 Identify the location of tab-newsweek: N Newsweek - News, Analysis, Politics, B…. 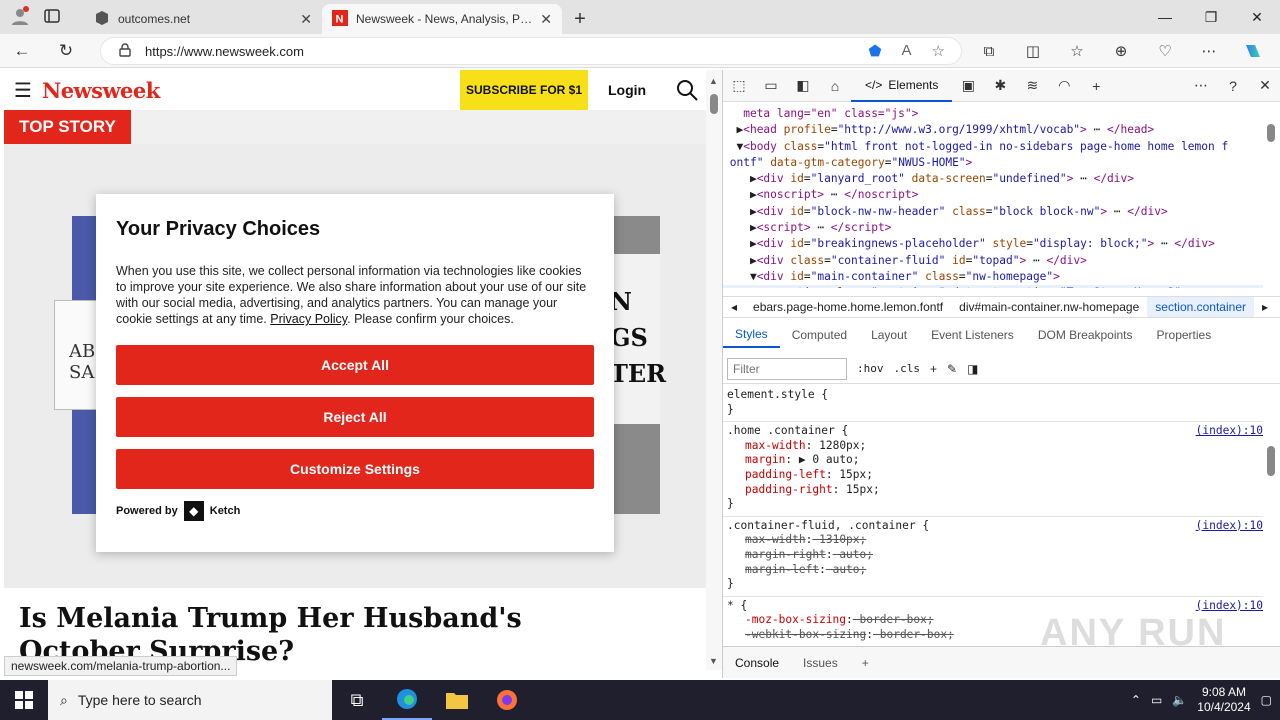
(442, 19).